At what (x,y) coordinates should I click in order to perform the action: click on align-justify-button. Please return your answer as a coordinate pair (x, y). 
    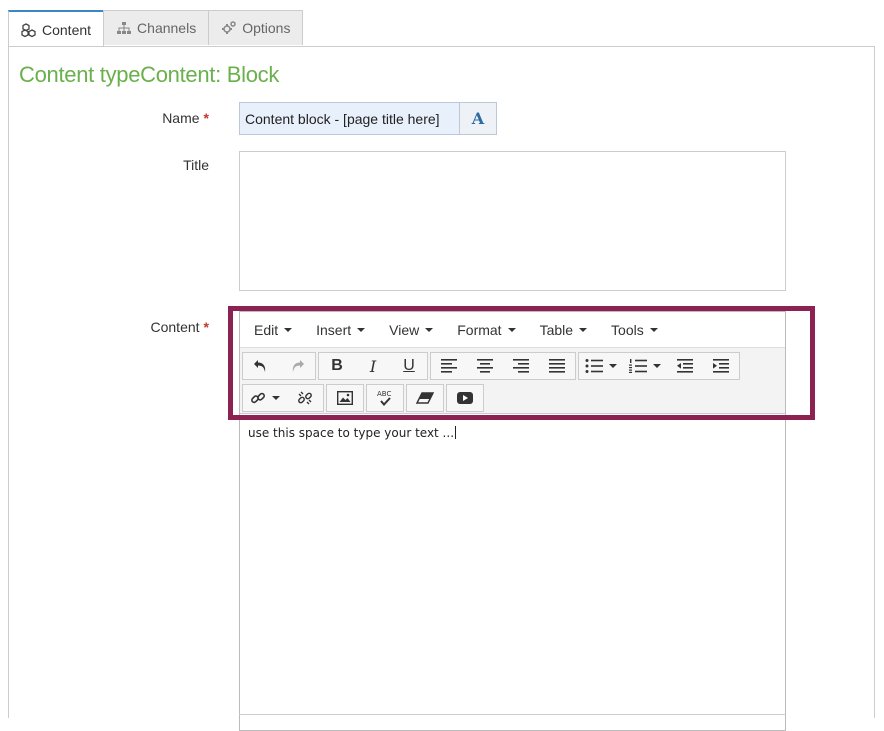
    Looking at the image, I should click on (557, 366).